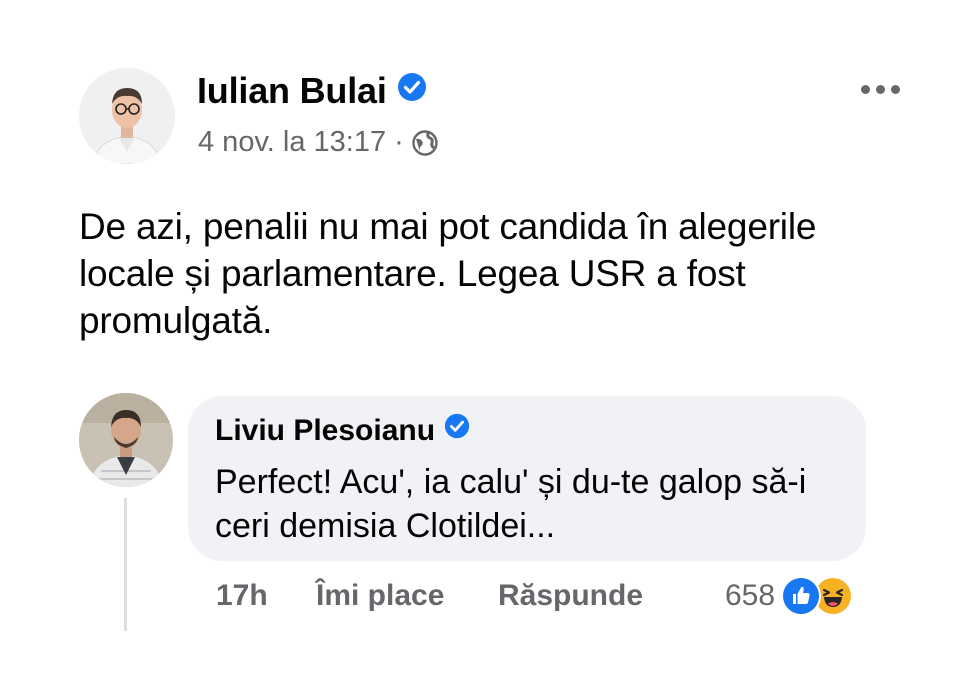 The width and height of the screenshot is (960, 684). I want to click on post-author-avatar, so click(127, 116).